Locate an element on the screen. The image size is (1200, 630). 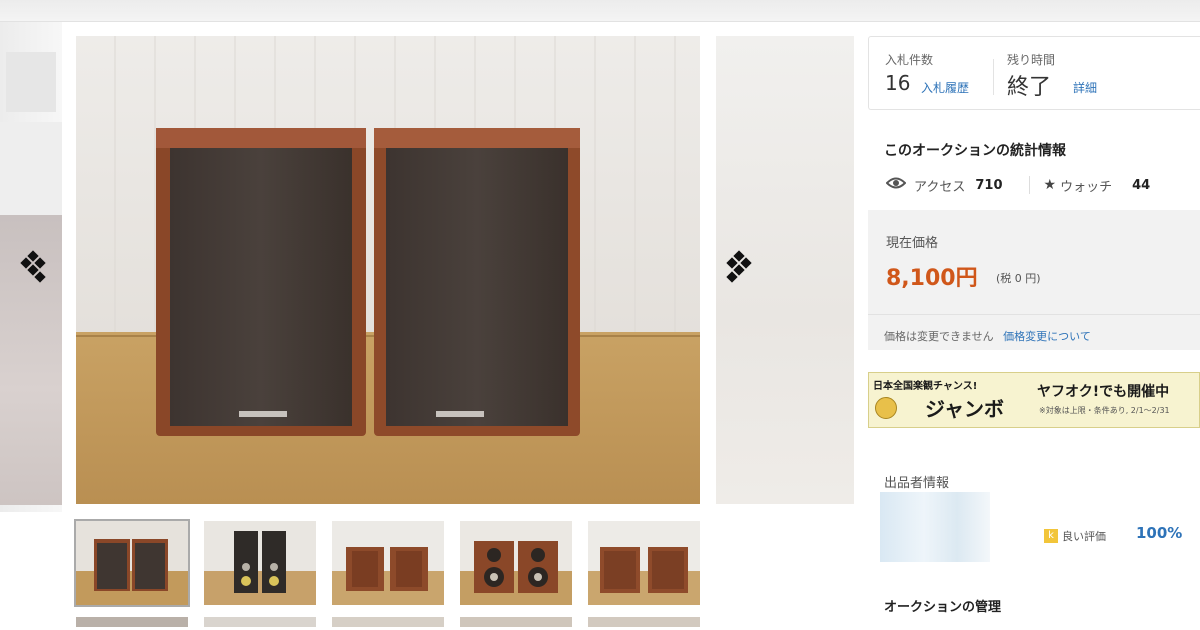
thumbnail-back-terminals is located at coordinates (260, 563).